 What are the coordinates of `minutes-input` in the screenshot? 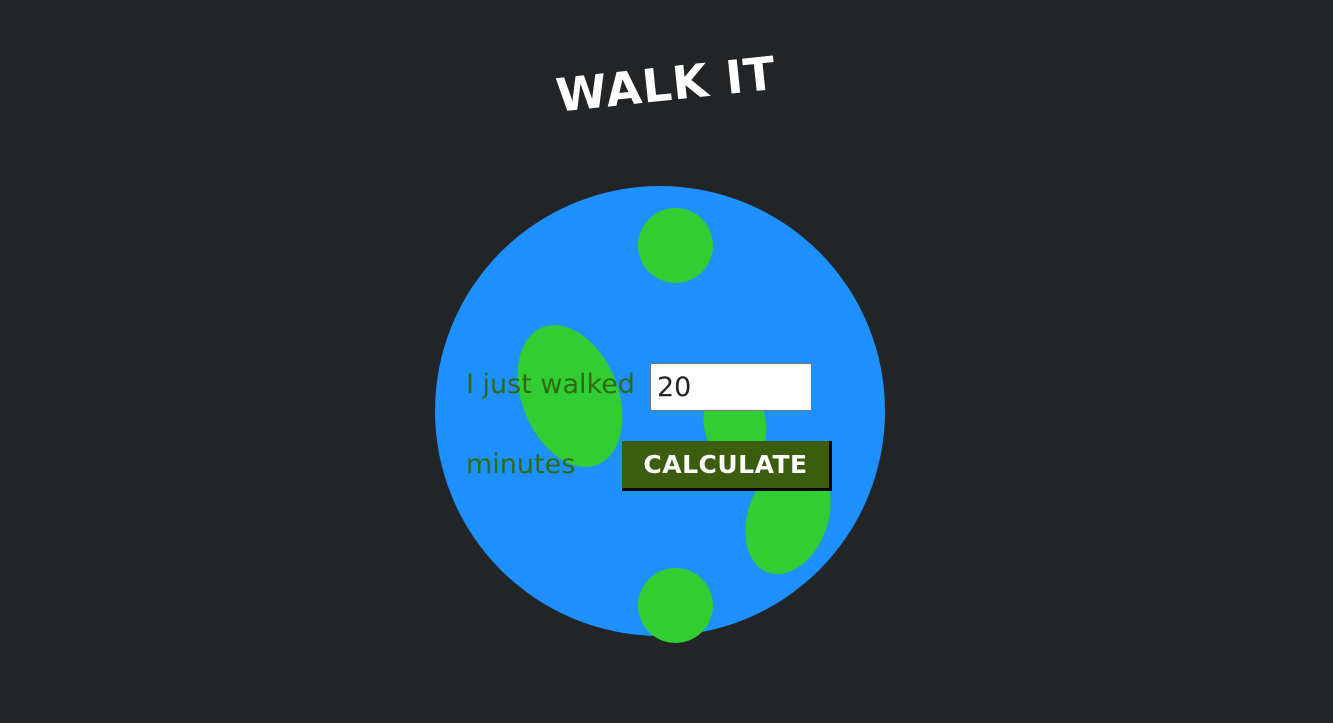 It's located at (731, 387).